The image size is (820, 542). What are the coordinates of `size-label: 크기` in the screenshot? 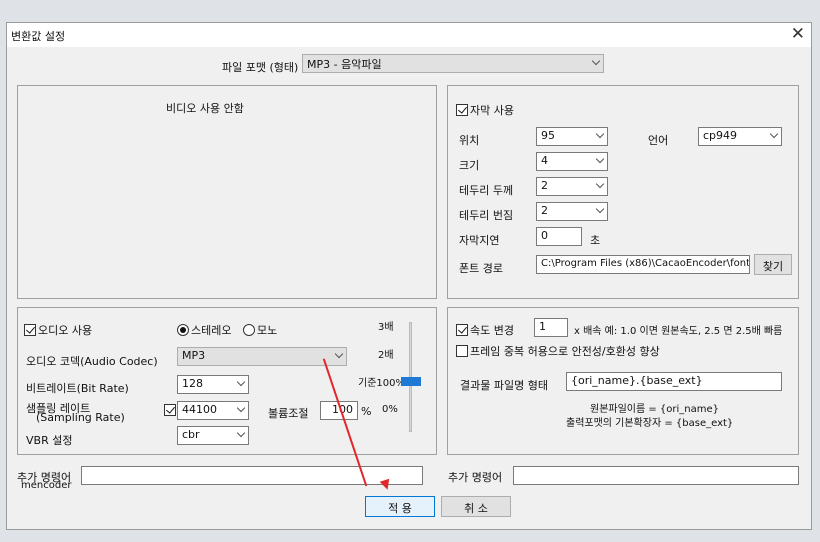 It's located at (469, 165).